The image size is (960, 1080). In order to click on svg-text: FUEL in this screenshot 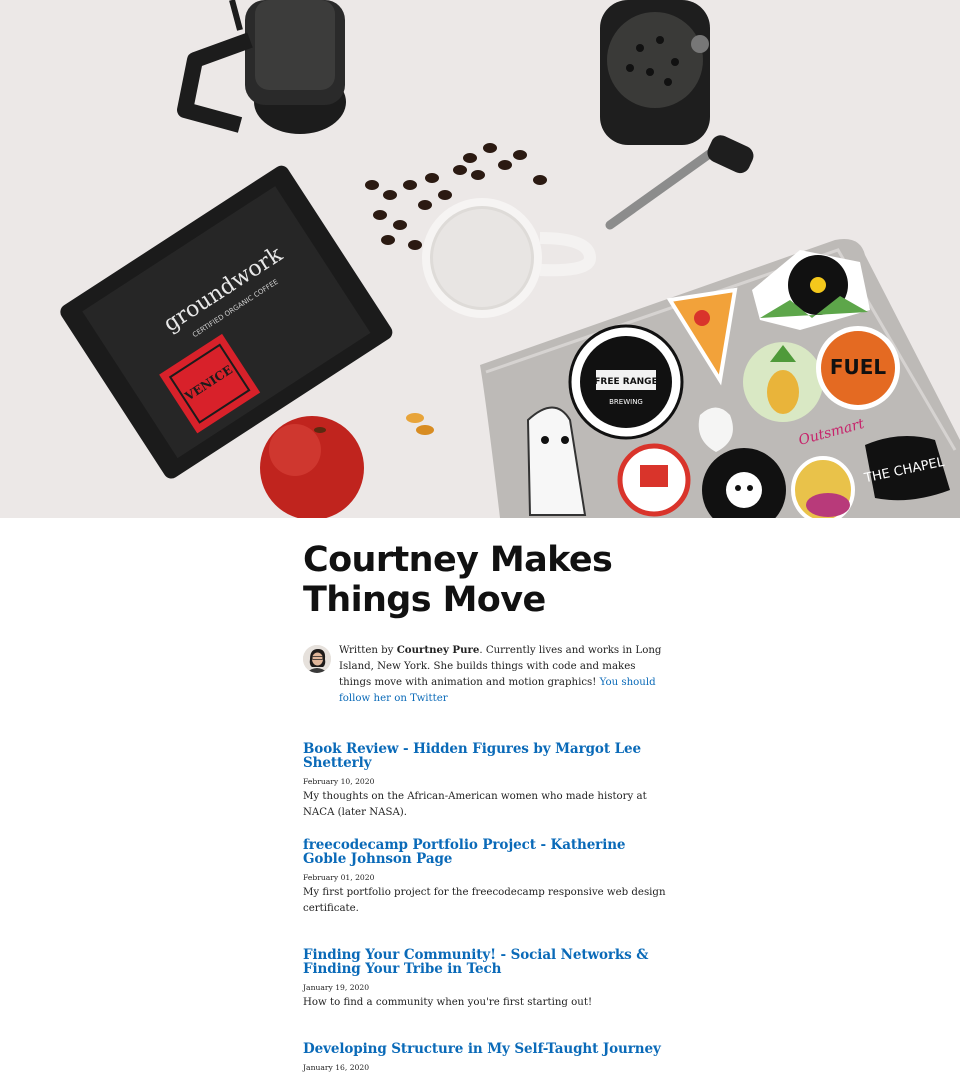, I will do `click(858, 367)`.